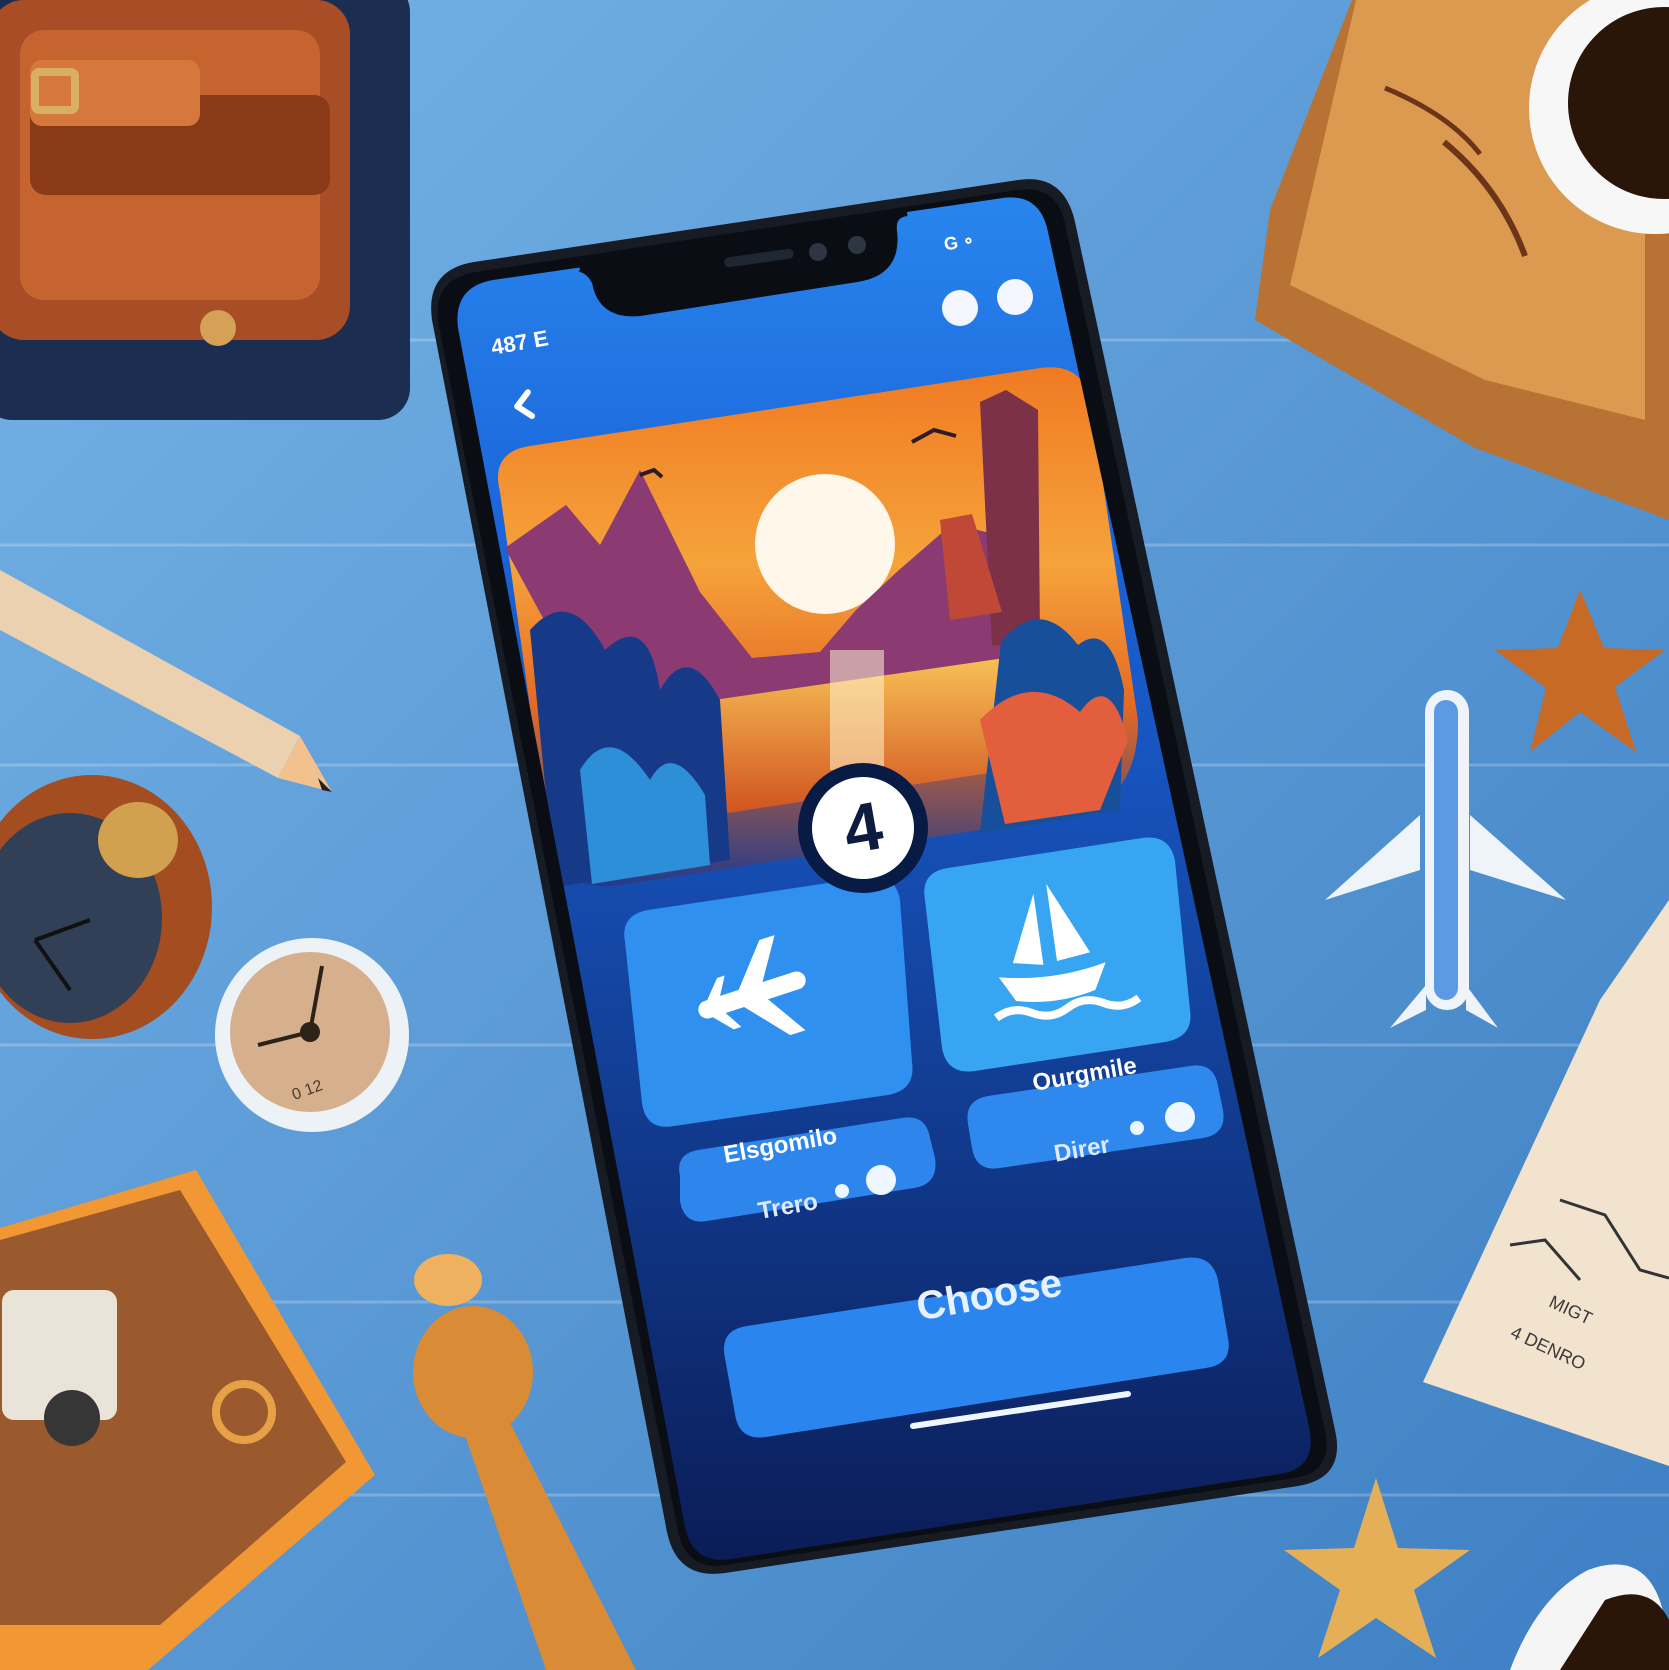 This screenshot has width=1669, height=1670. Describe the element at coordinates (863, 828) in the screenshot. I see `step-number: 4` at that location.